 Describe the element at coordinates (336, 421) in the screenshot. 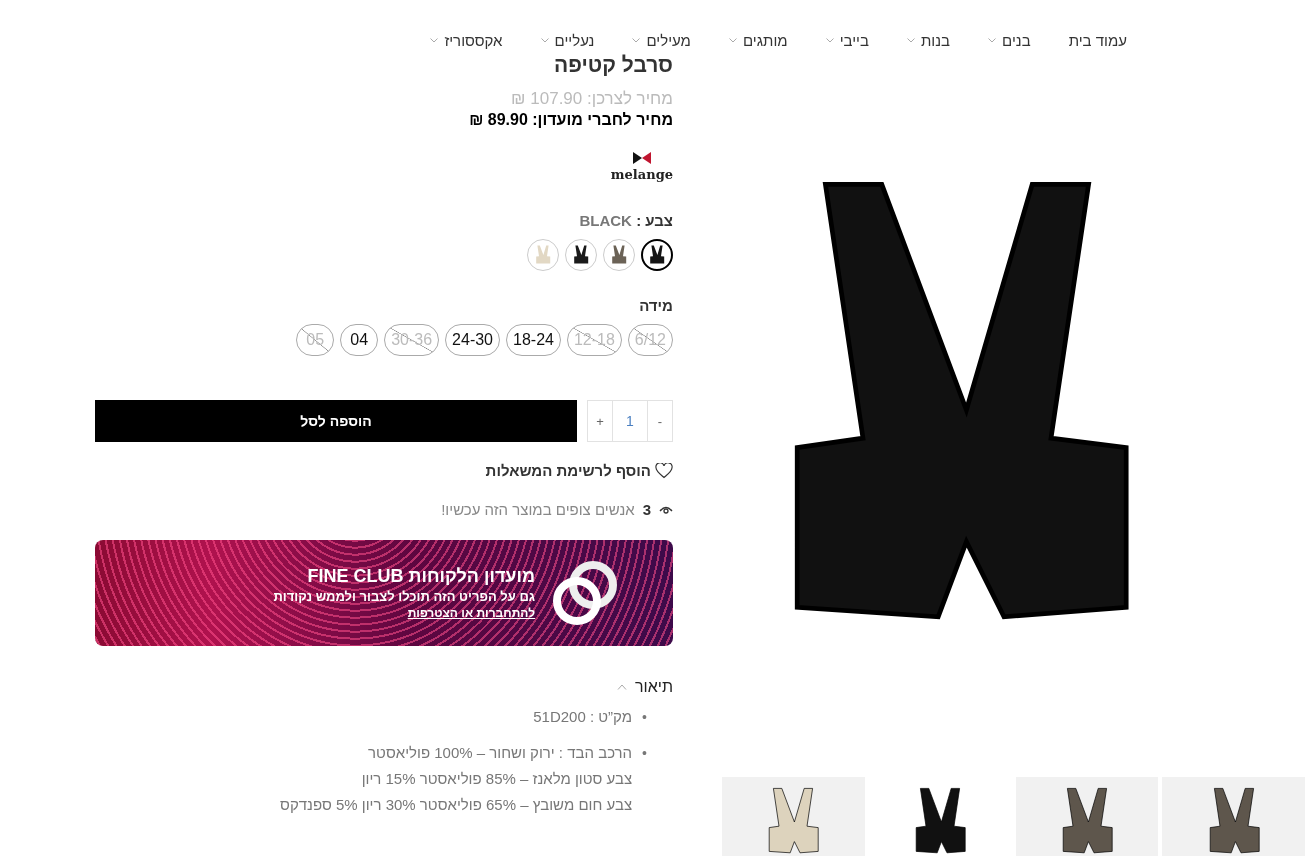

I see `add-to-cart-button: הוספה לסל` at that location.